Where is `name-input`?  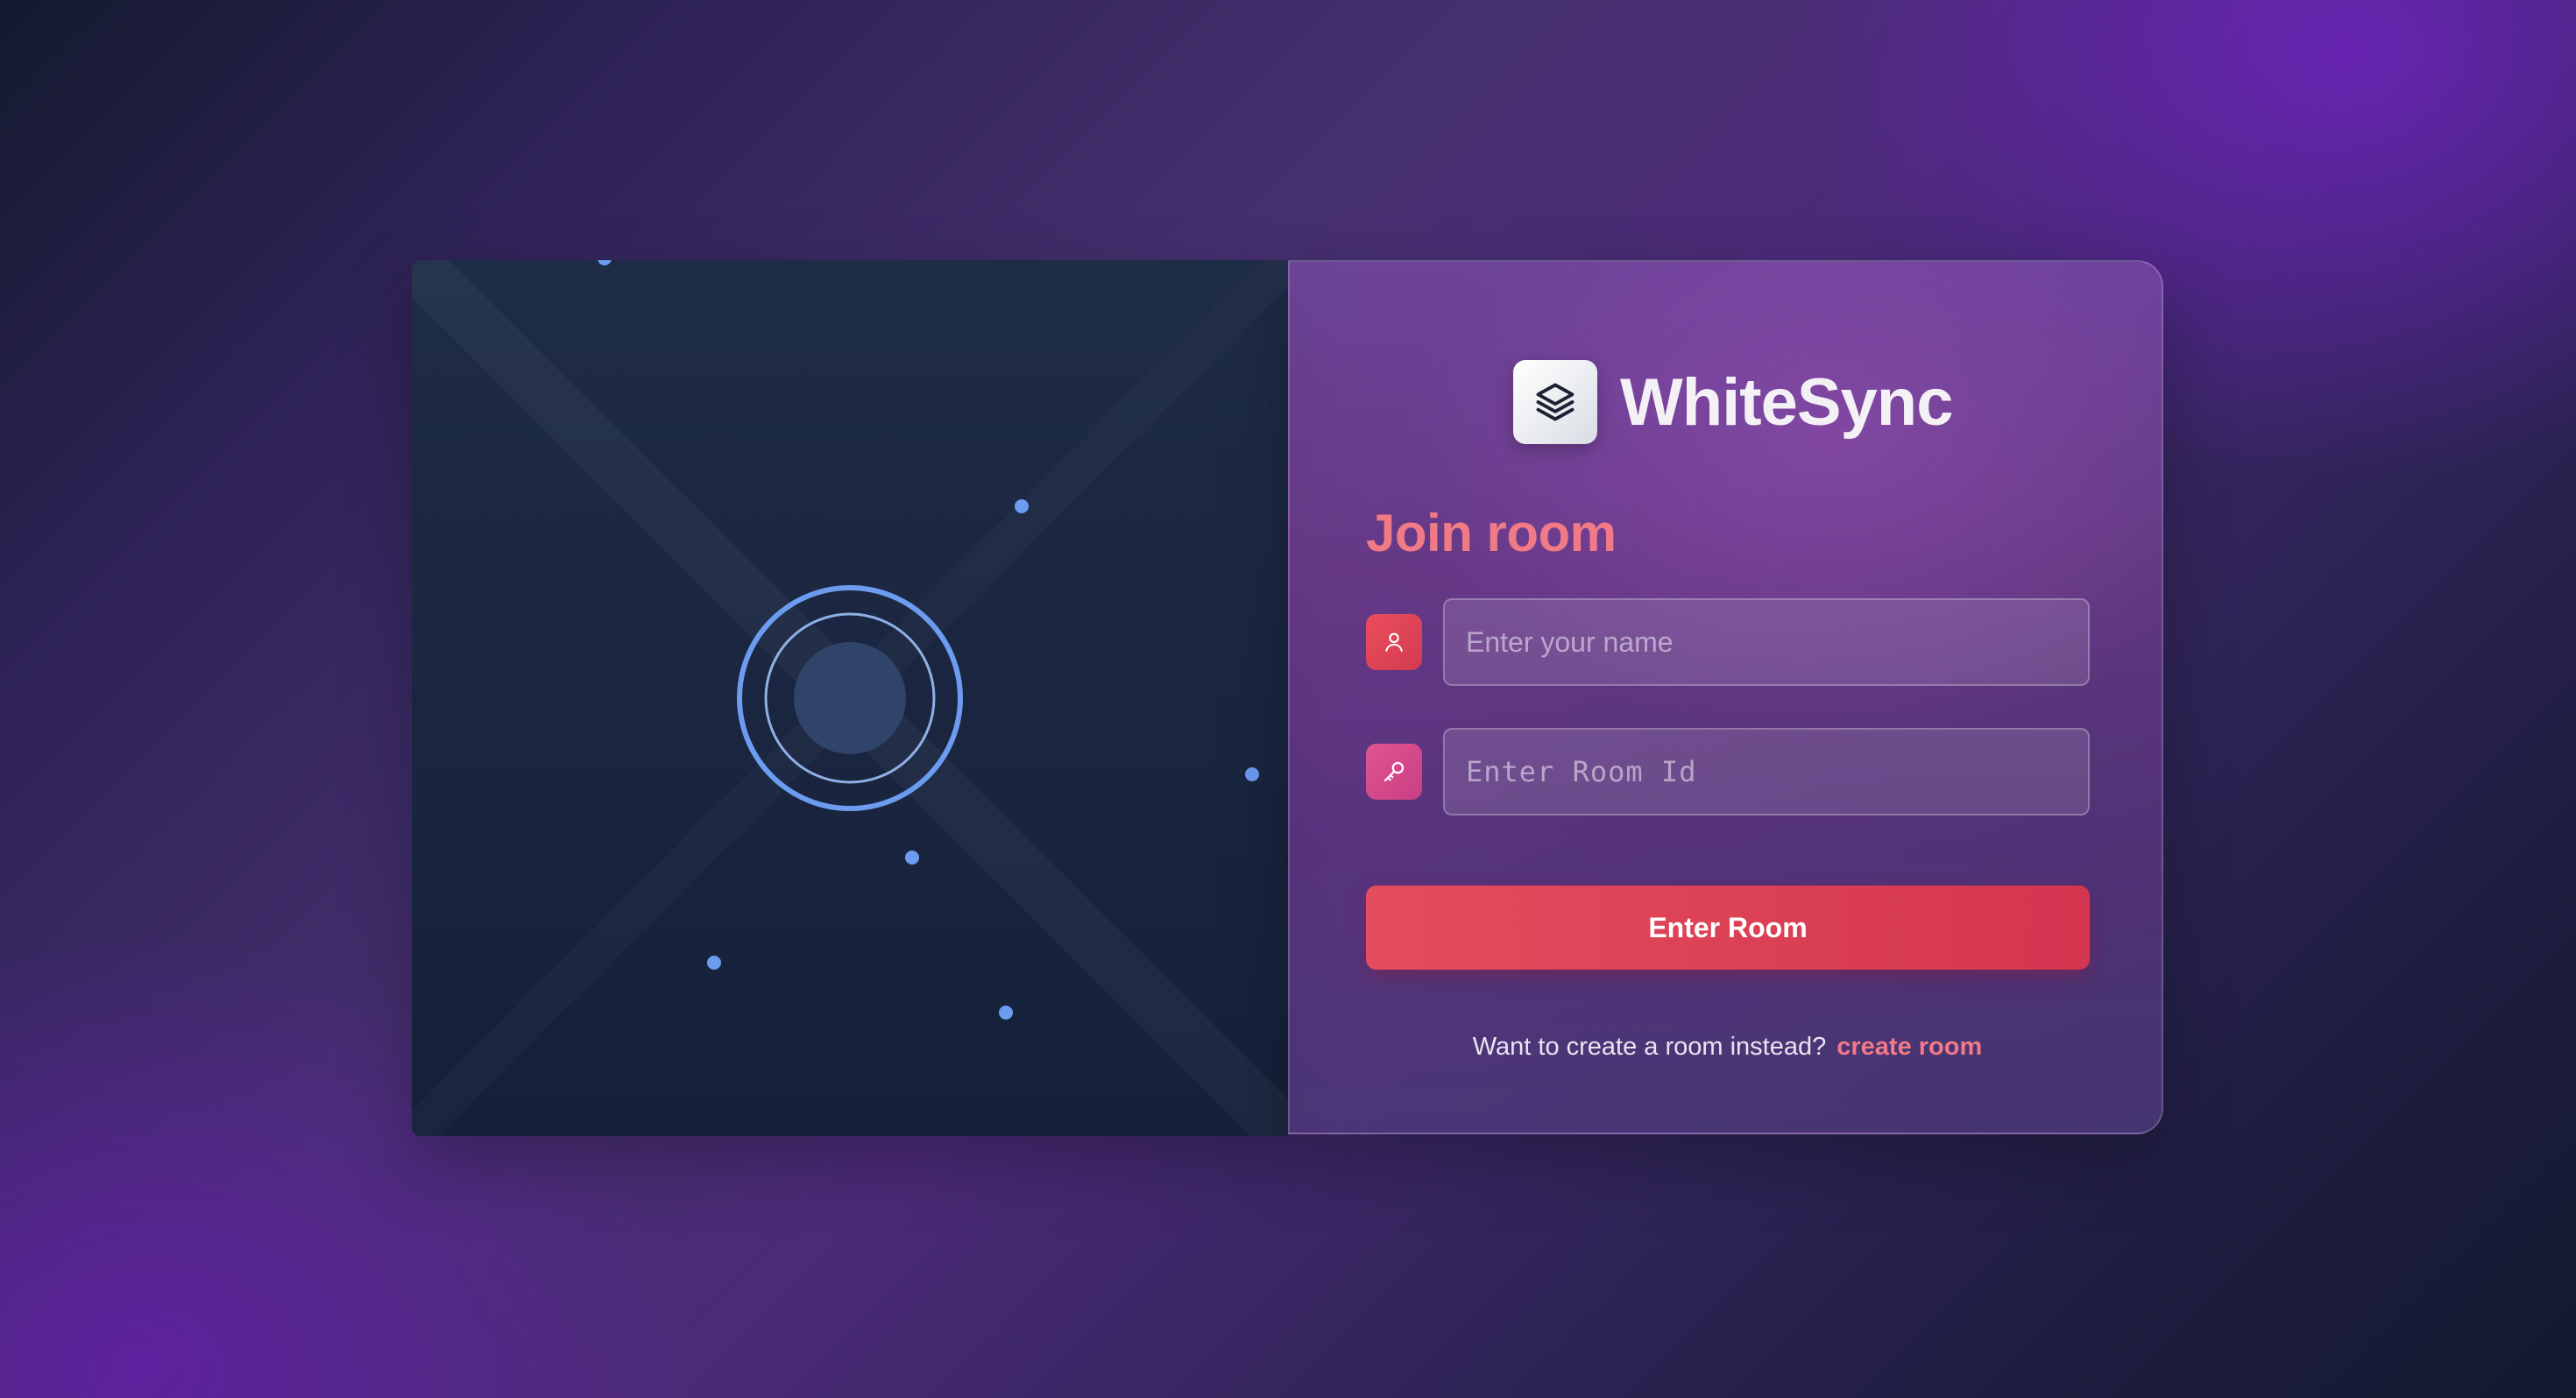
name-input is located at coordinates (1766, 642).